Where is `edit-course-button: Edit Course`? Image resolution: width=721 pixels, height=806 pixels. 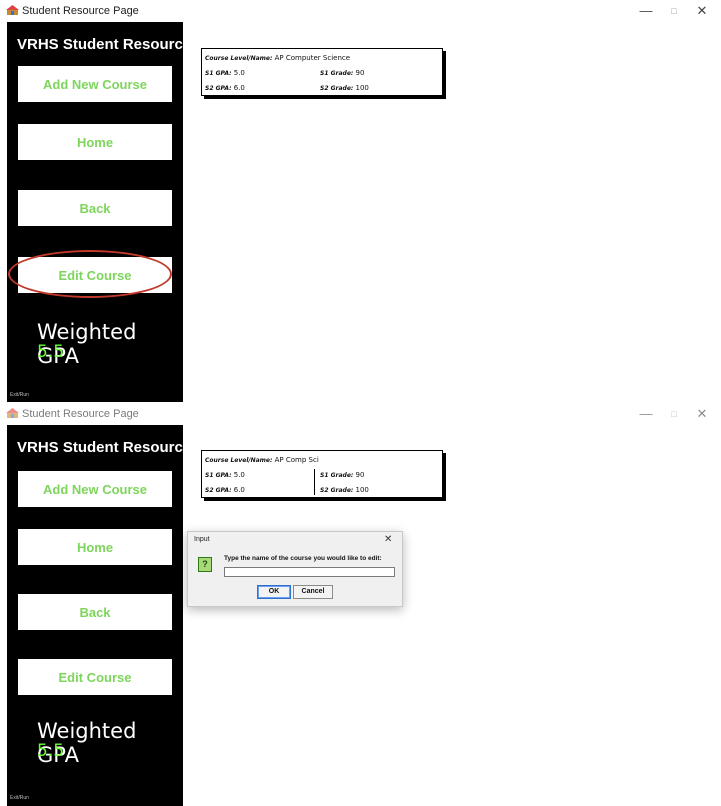
edit-course-button: Edit Course is located at coordinates (95, 677).